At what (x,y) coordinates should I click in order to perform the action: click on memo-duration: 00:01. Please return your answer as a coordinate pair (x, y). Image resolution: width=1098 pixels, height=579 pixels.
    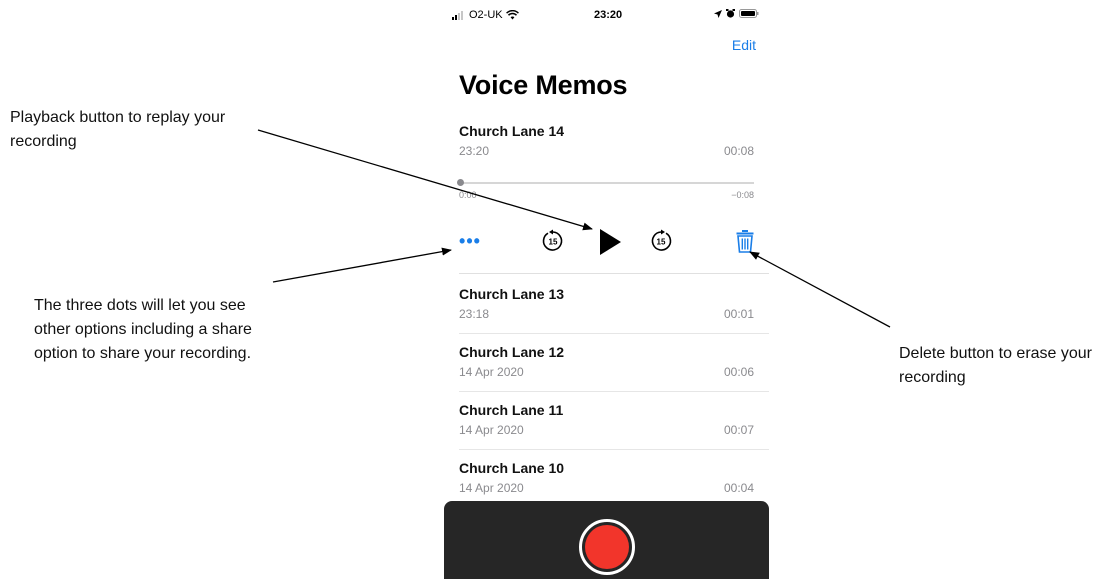
    Looking at the image, I should click on (738, 314).